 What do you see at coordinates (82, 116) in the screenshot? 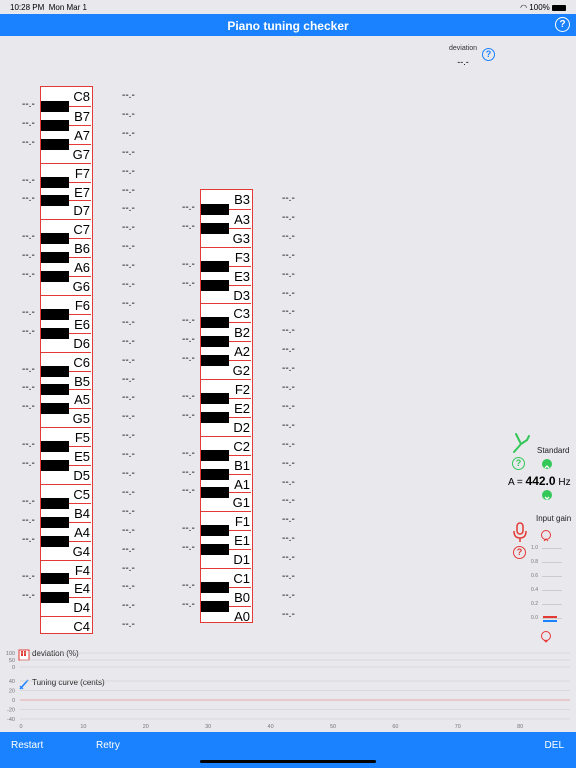
I see `key-label: B7` at bounding box center [82, 116].